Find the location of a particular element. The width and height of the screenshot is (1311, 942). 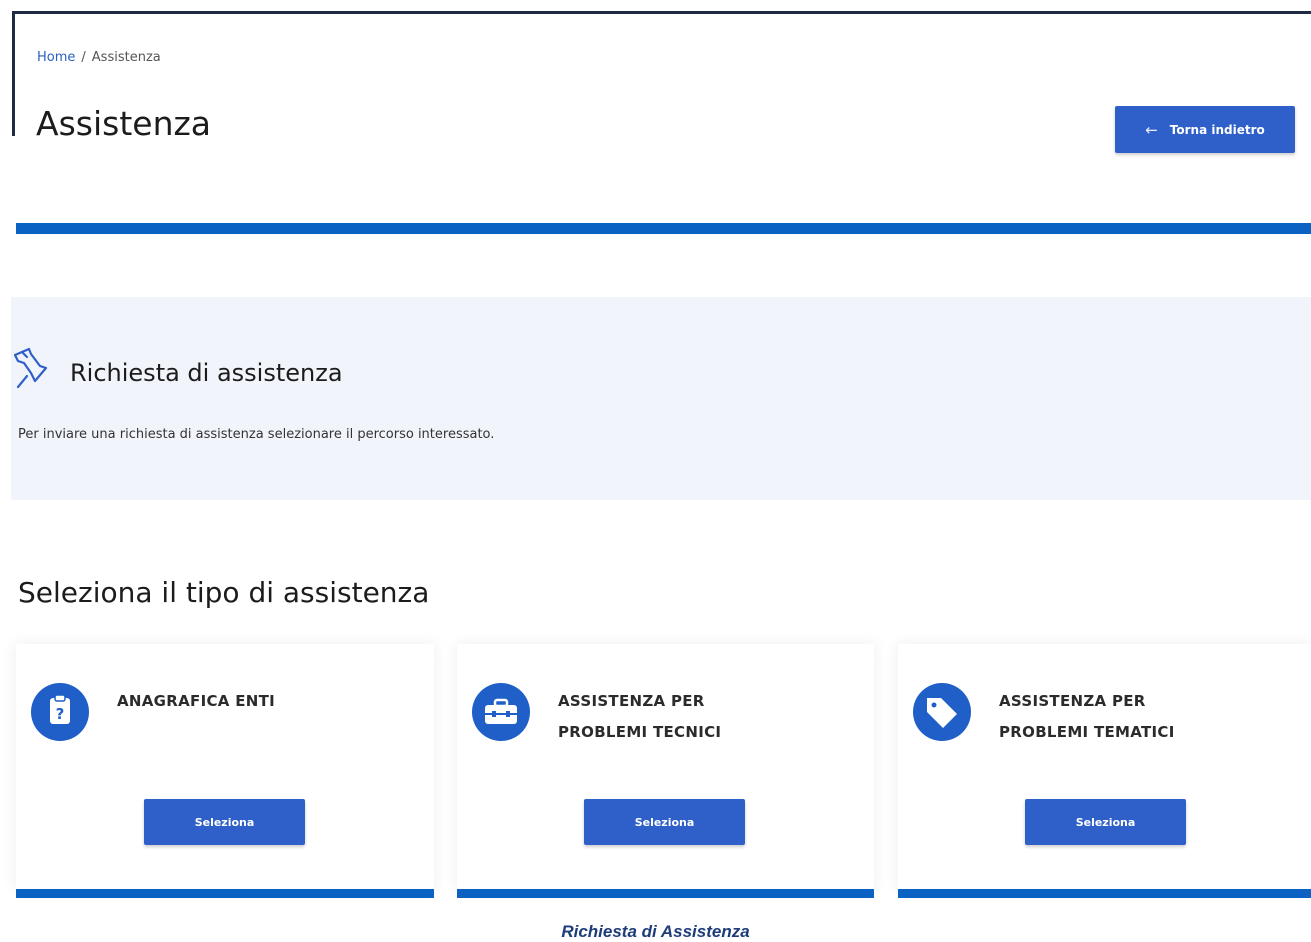

breadcrumb-home-link: Home is located at coordinates (56, 57).